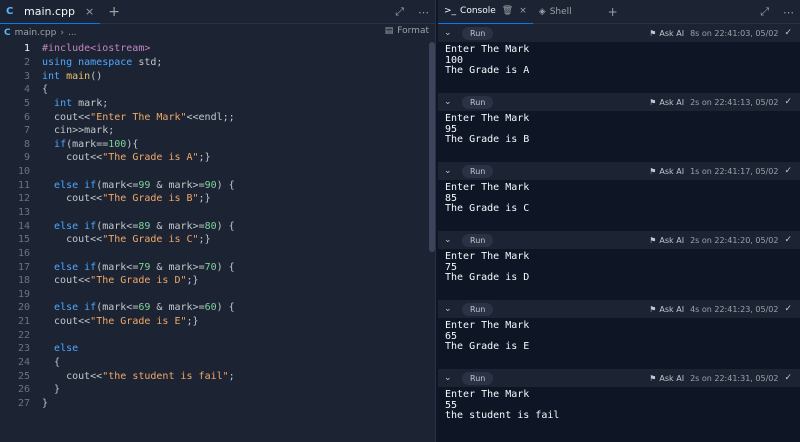 The width and height of the screenshot is (800, 442). What do you see at coordinates (213, 63) in the screenshot?
I see `code-line: 2 using namespace std;` at bounding box center [213, 63].